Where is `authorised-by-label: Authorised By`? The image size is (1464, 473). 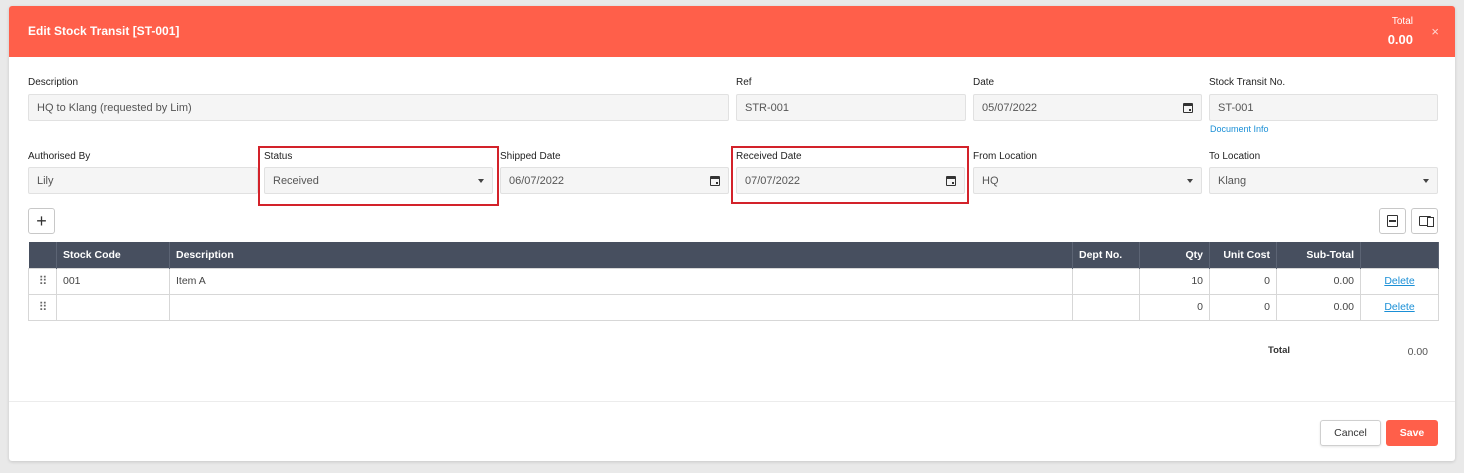 authorised-by-label: Authorised By is located at coordinates (59, 156).